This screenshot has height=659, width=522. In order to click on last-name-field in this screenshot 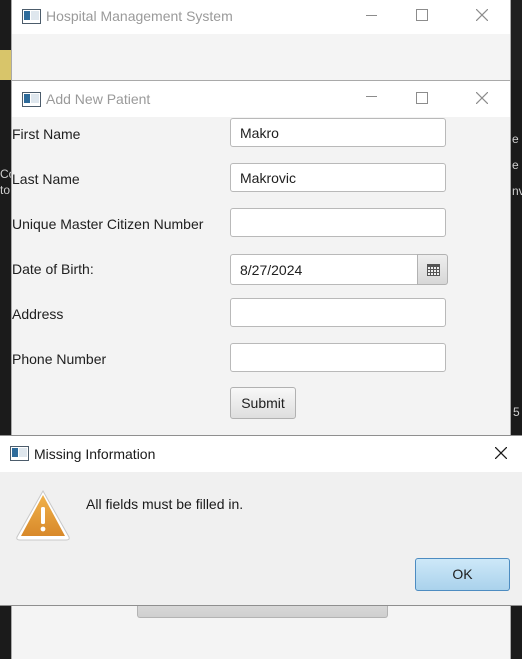, I will do `click(338, 177)`.